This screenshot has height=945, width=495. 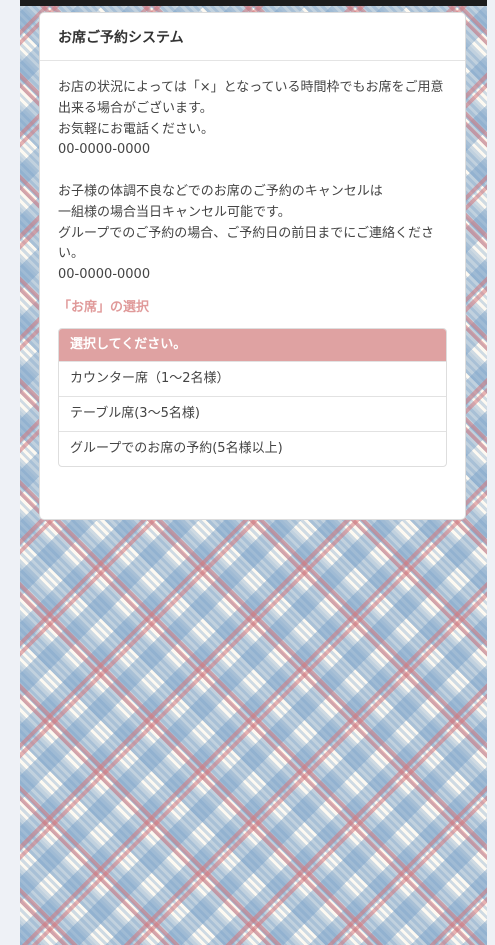 I want to click on seat-option-group: グループでのお席の予約(5名様以上), so click(x=252, y=448).